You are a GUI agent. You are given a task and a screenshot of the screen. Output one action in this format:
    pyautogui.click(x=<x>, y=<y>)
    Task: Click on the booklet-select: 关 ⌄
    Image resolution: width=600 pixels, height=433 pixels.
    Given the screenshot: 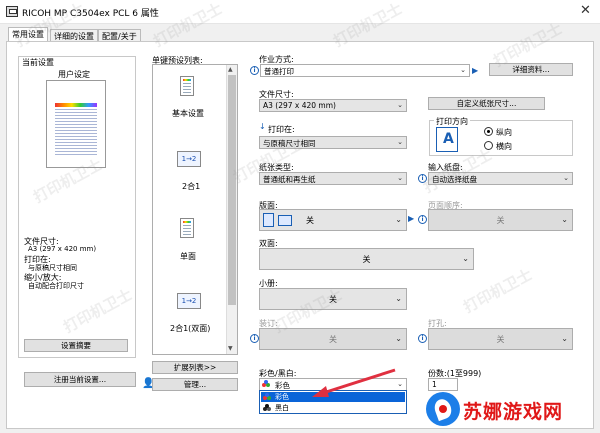 What is the action you would take?
    pyautogui.click(x=333, y=299)
    